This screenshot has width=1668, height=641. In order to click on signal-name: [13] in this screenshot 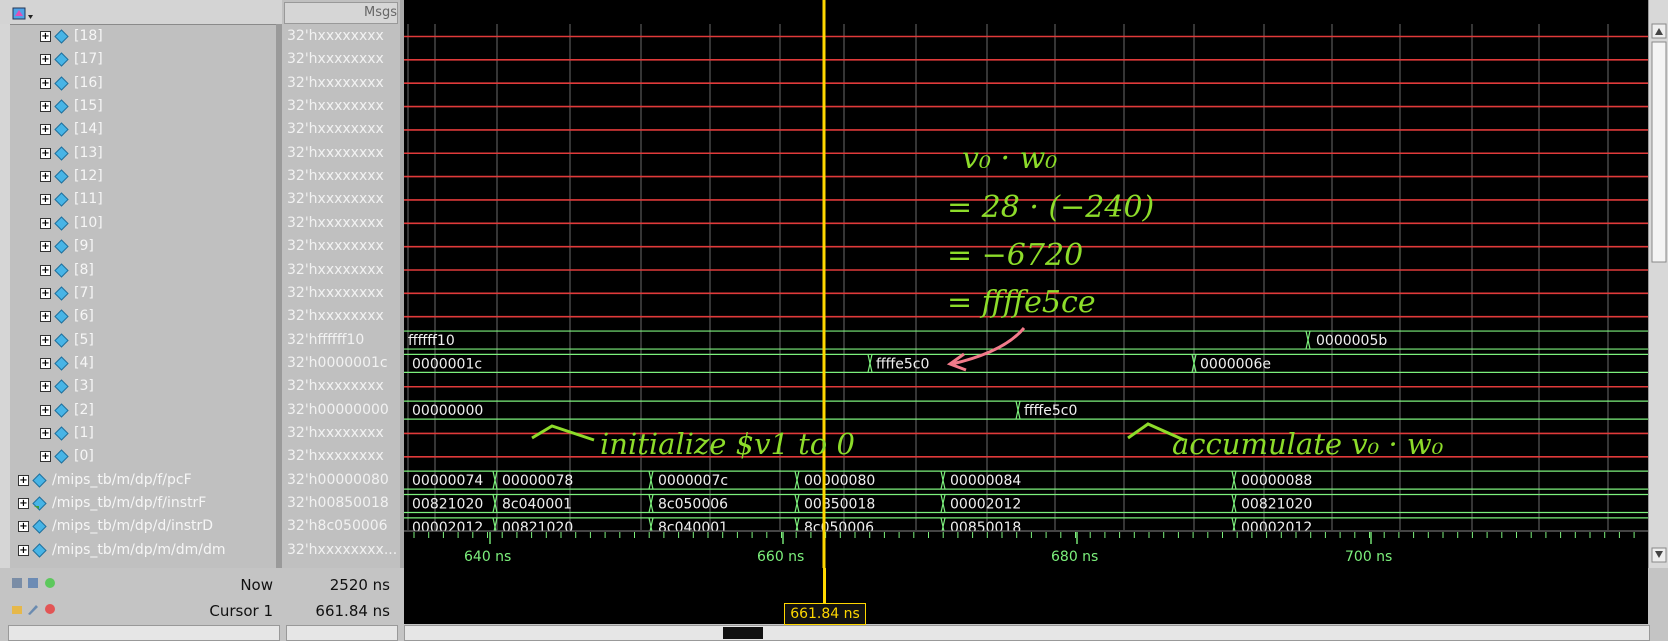, I will do `click(88, 152)`.